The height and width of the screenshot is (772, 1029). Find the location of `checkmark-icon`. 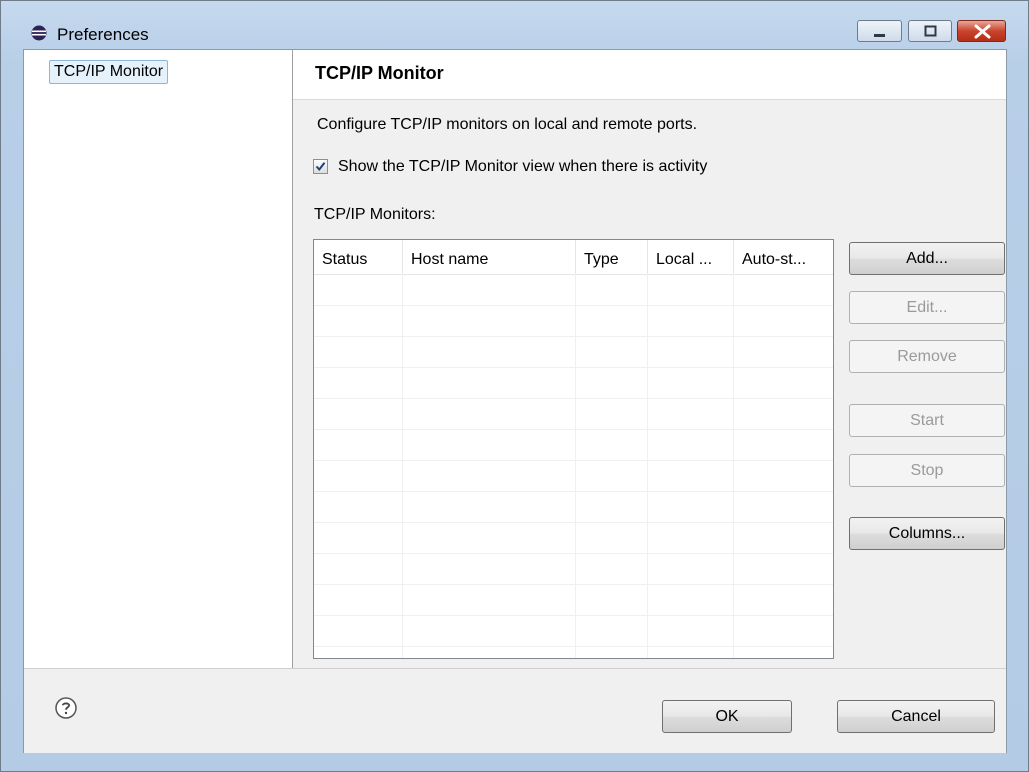

checkmark-icon is located at coordinates (320, 167).